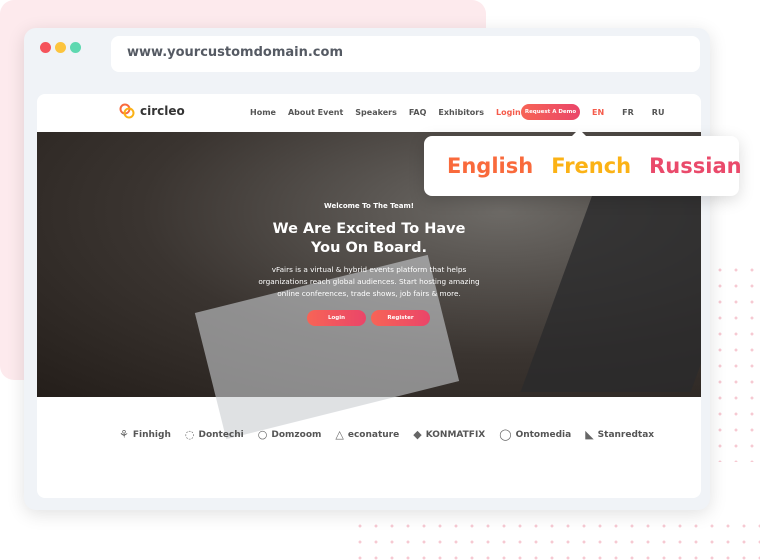 The image size is (760, 560). I want to click on hero-title-line2: You On Board., so click(369, 248).